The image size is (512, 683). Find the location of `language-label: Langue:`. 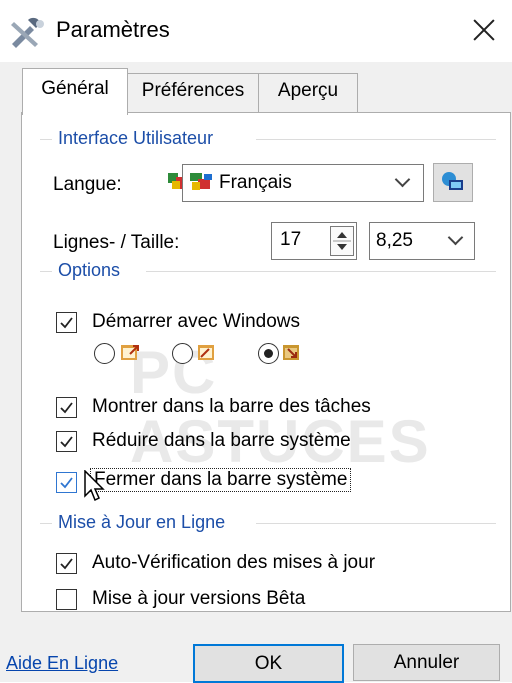

language-label: Langue: is located at coordinates (87, 184).